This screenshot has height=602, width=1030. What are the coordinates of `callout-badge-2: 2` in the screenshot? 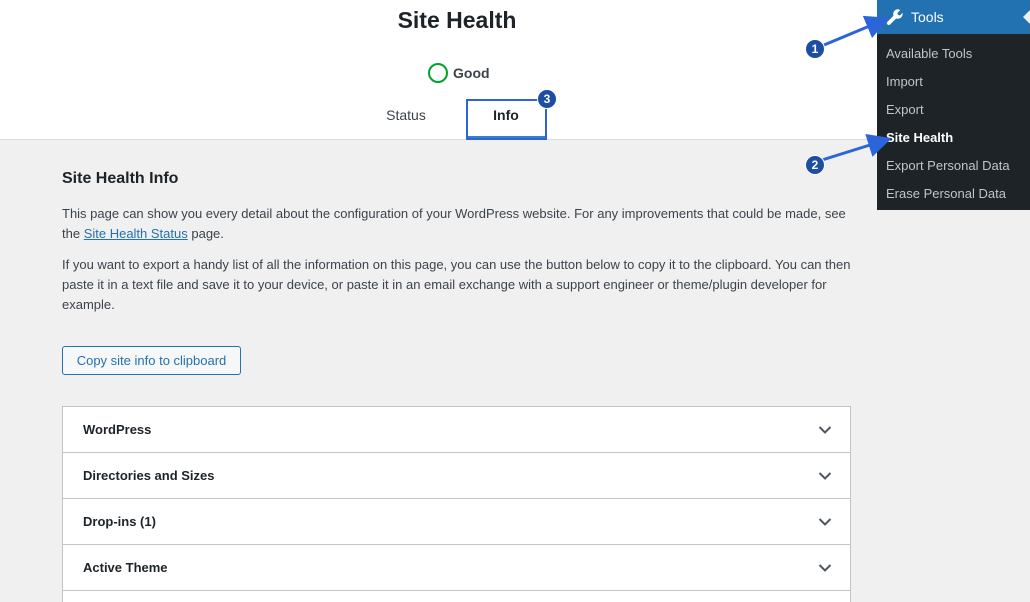 It's located at (815, 165).